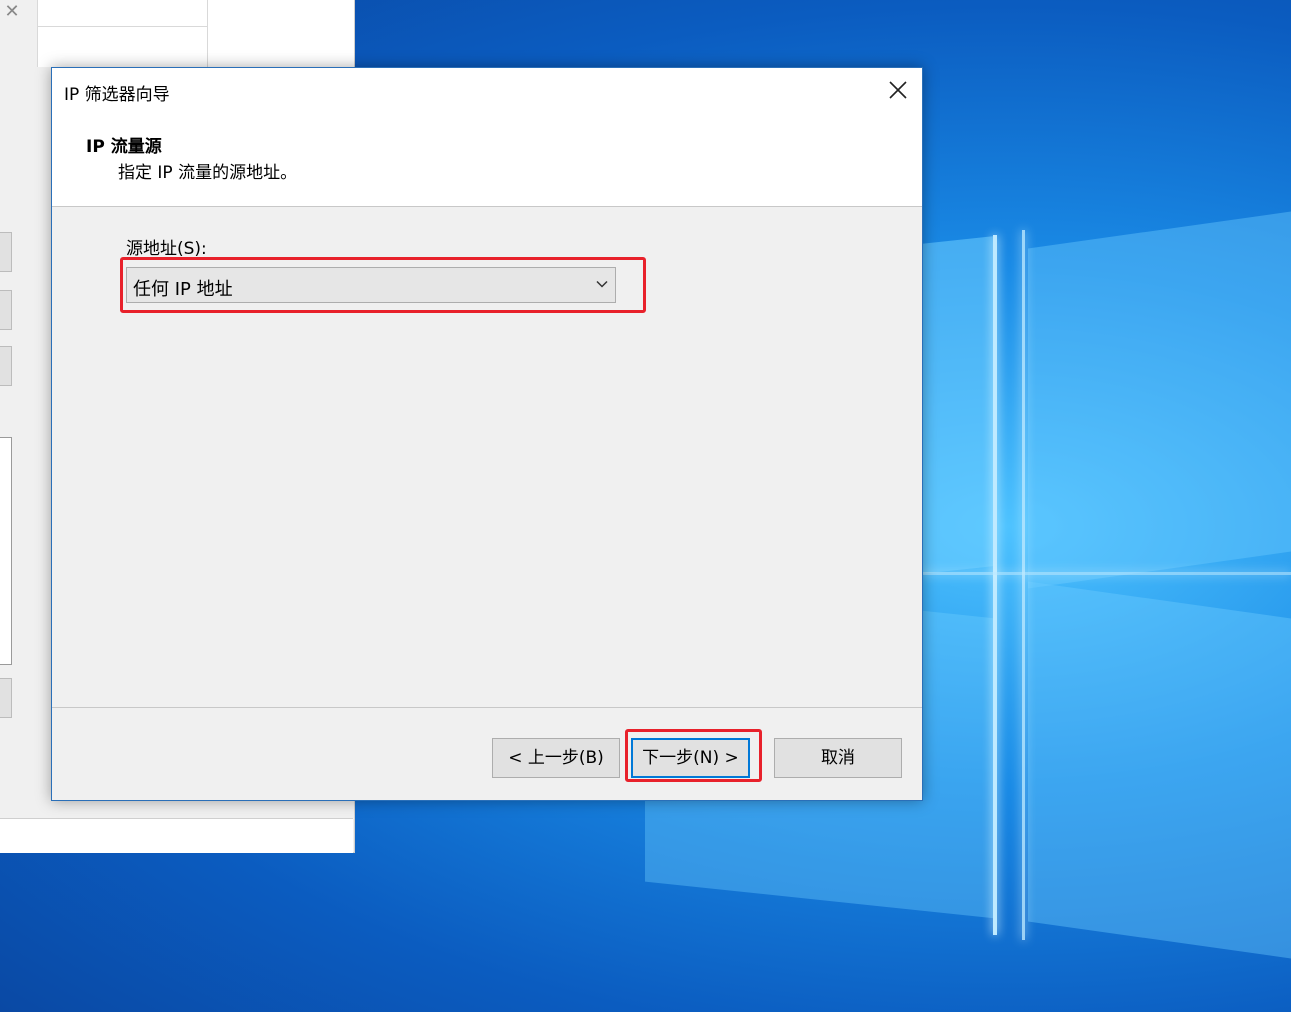  Describe the element at coordinates (957, 405) in the screenshot. I see `logo-pane-top-left` at that location.